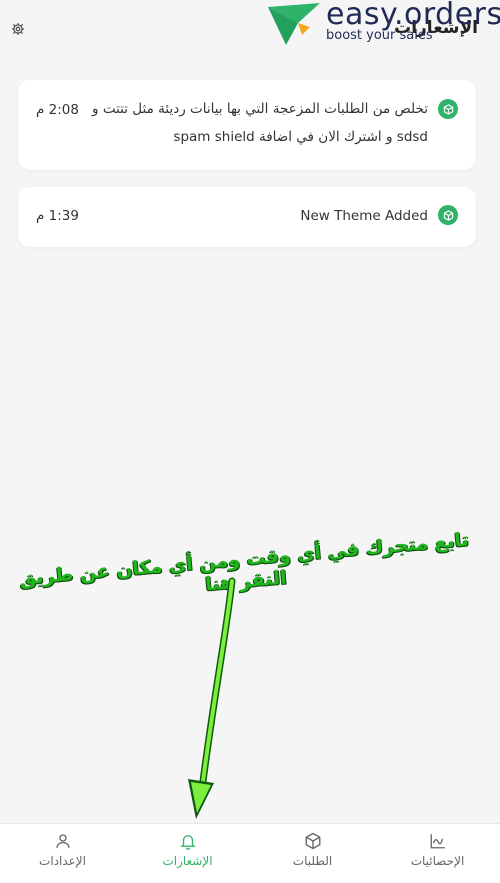 The height and width of the screenshot is (883, 500). I want to click on settings-button, so click(18, 29).